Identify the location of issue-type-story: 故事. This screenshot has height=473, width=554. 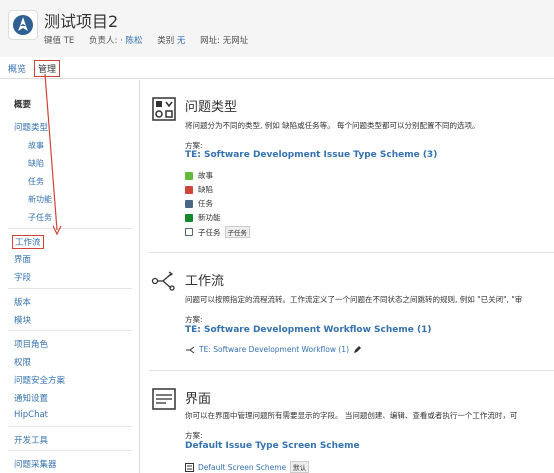
(199, 175).